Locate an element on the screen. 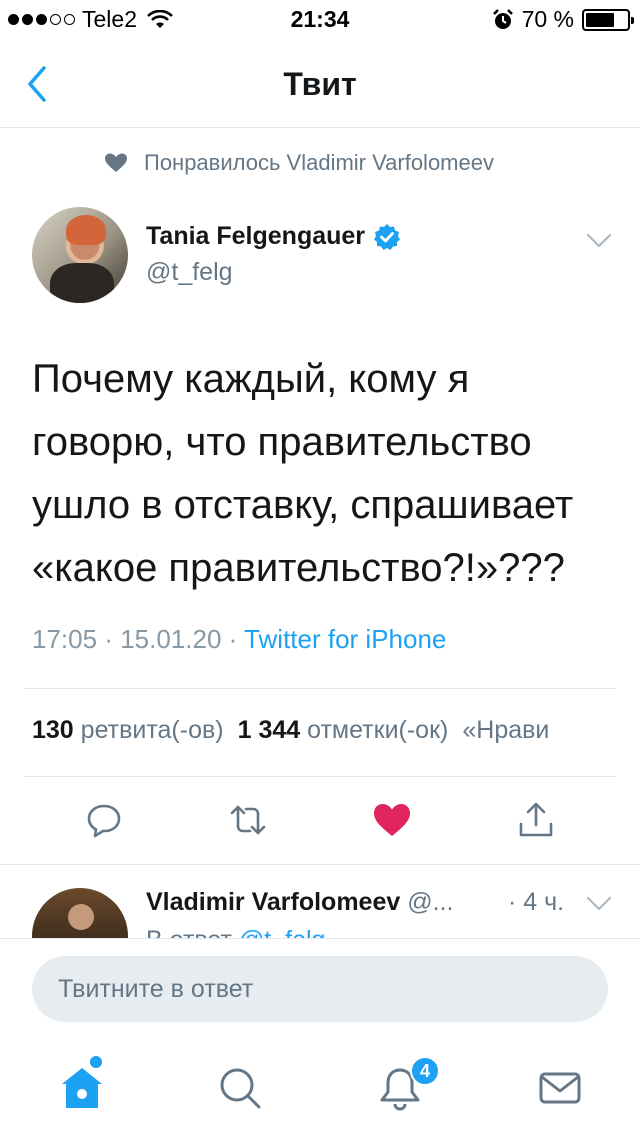  reply-input is located at coordinates (320, 989).